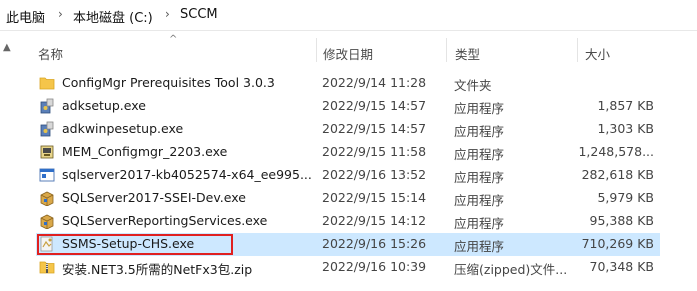 Image resolution: width=697 pixels, height=291 pixels. What do you see at coordinates (625, 197) in the screenshot?
I see `file-size: 5,979 KB` at bounding box center [625, 197].